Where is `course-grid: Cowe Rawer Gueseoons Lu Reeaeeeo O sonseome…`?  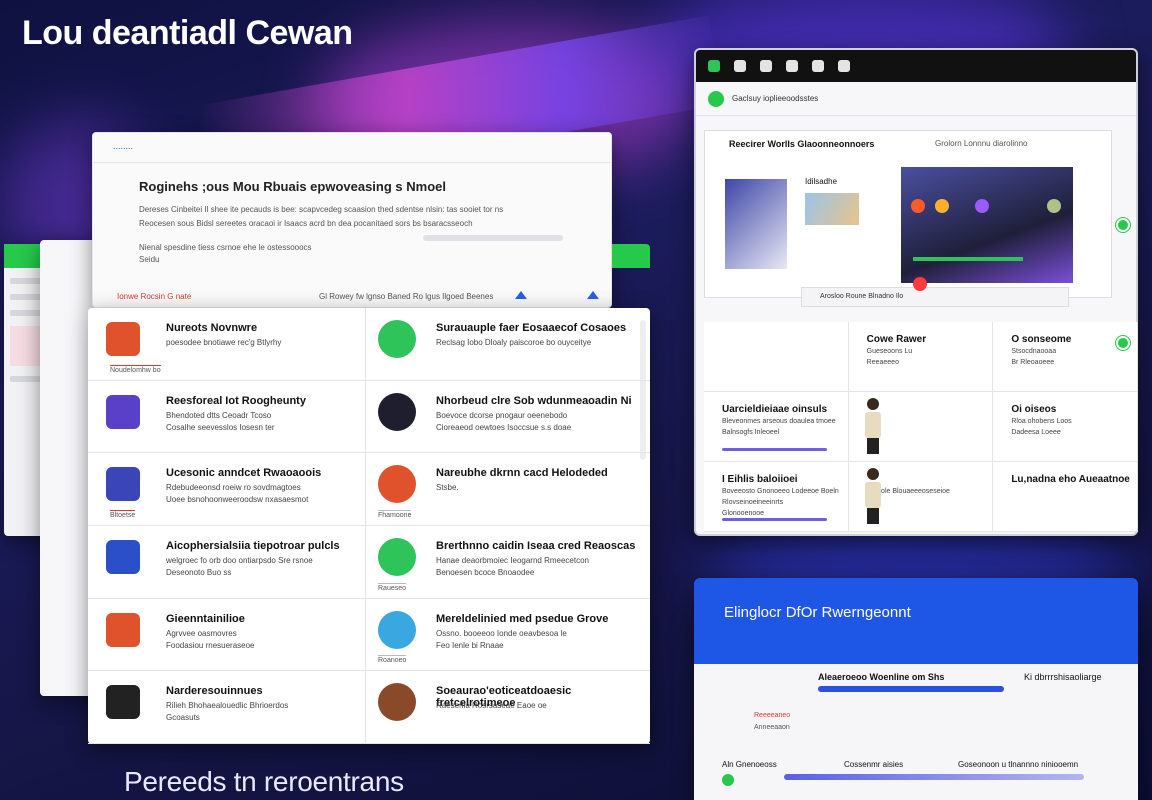
course-grid: Cowe Rawer Gueseoons Lu Reeaeeeo O sonseome… is located at coordinates (921, 427).